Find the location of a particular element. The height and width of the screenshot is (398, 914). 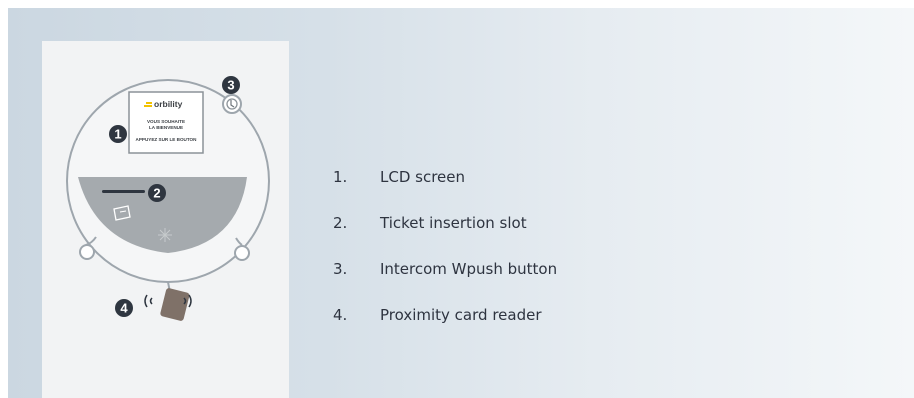

callout-2: 2 is located at coordinates (157, 193).